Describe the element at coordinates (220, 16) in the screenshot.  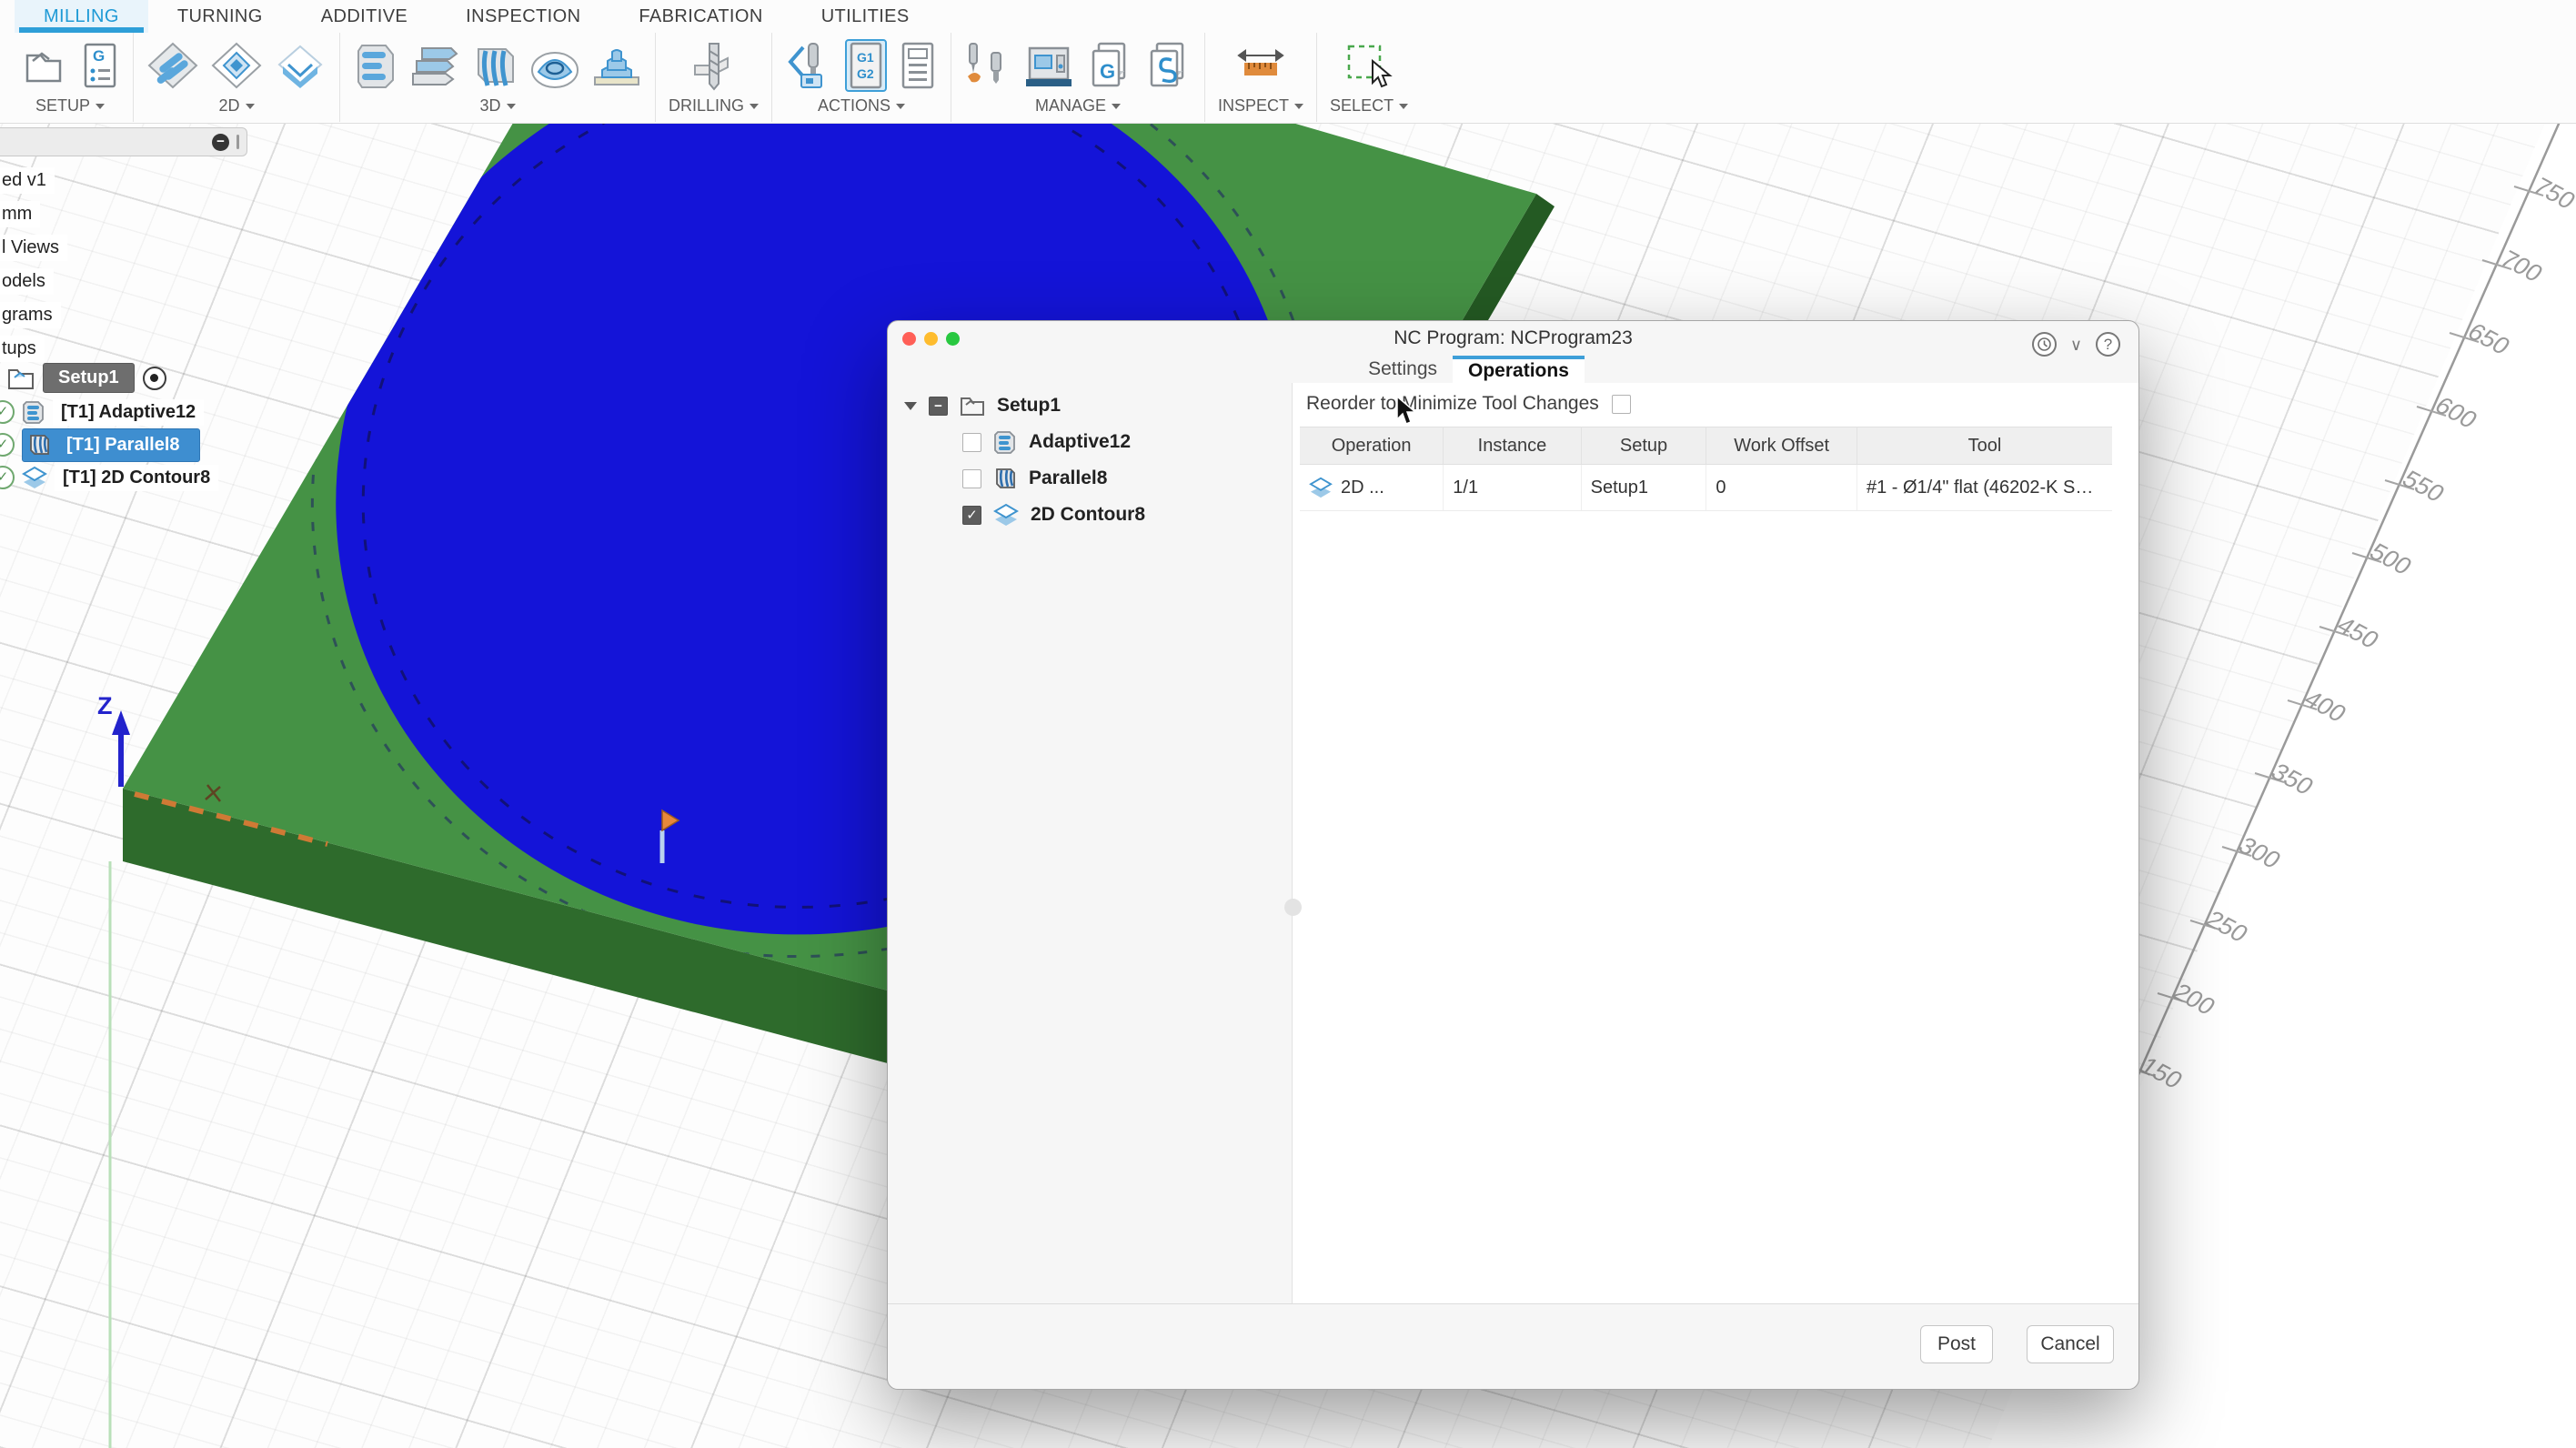
I see `tab-turning: TURNING` at that location.